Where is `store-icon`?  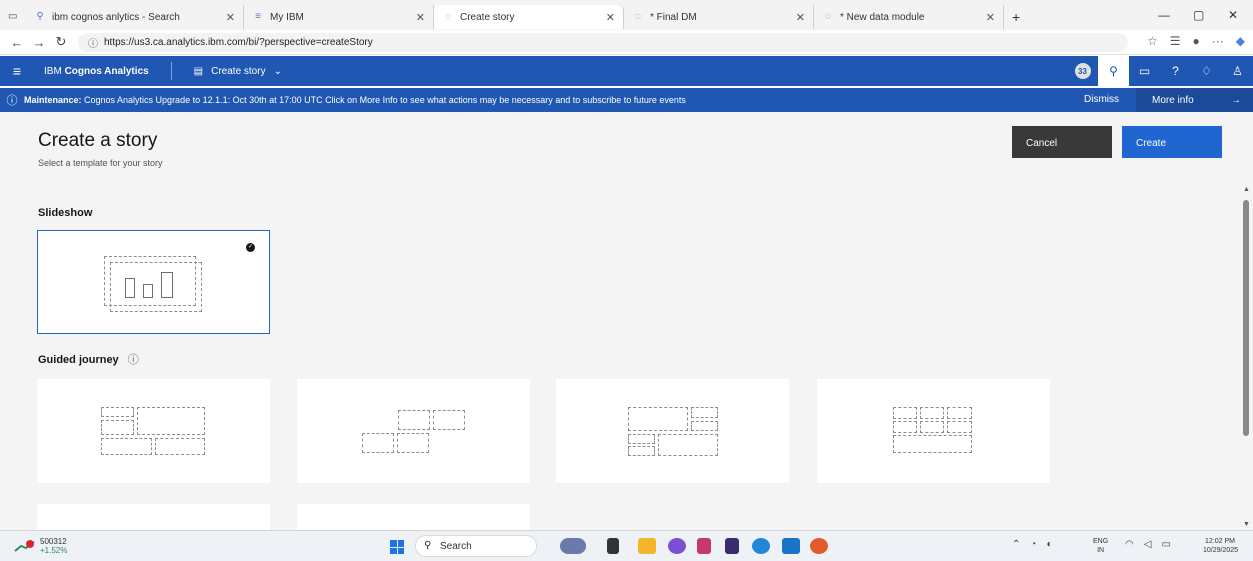 store-icon is located at coordinates (791, 546).